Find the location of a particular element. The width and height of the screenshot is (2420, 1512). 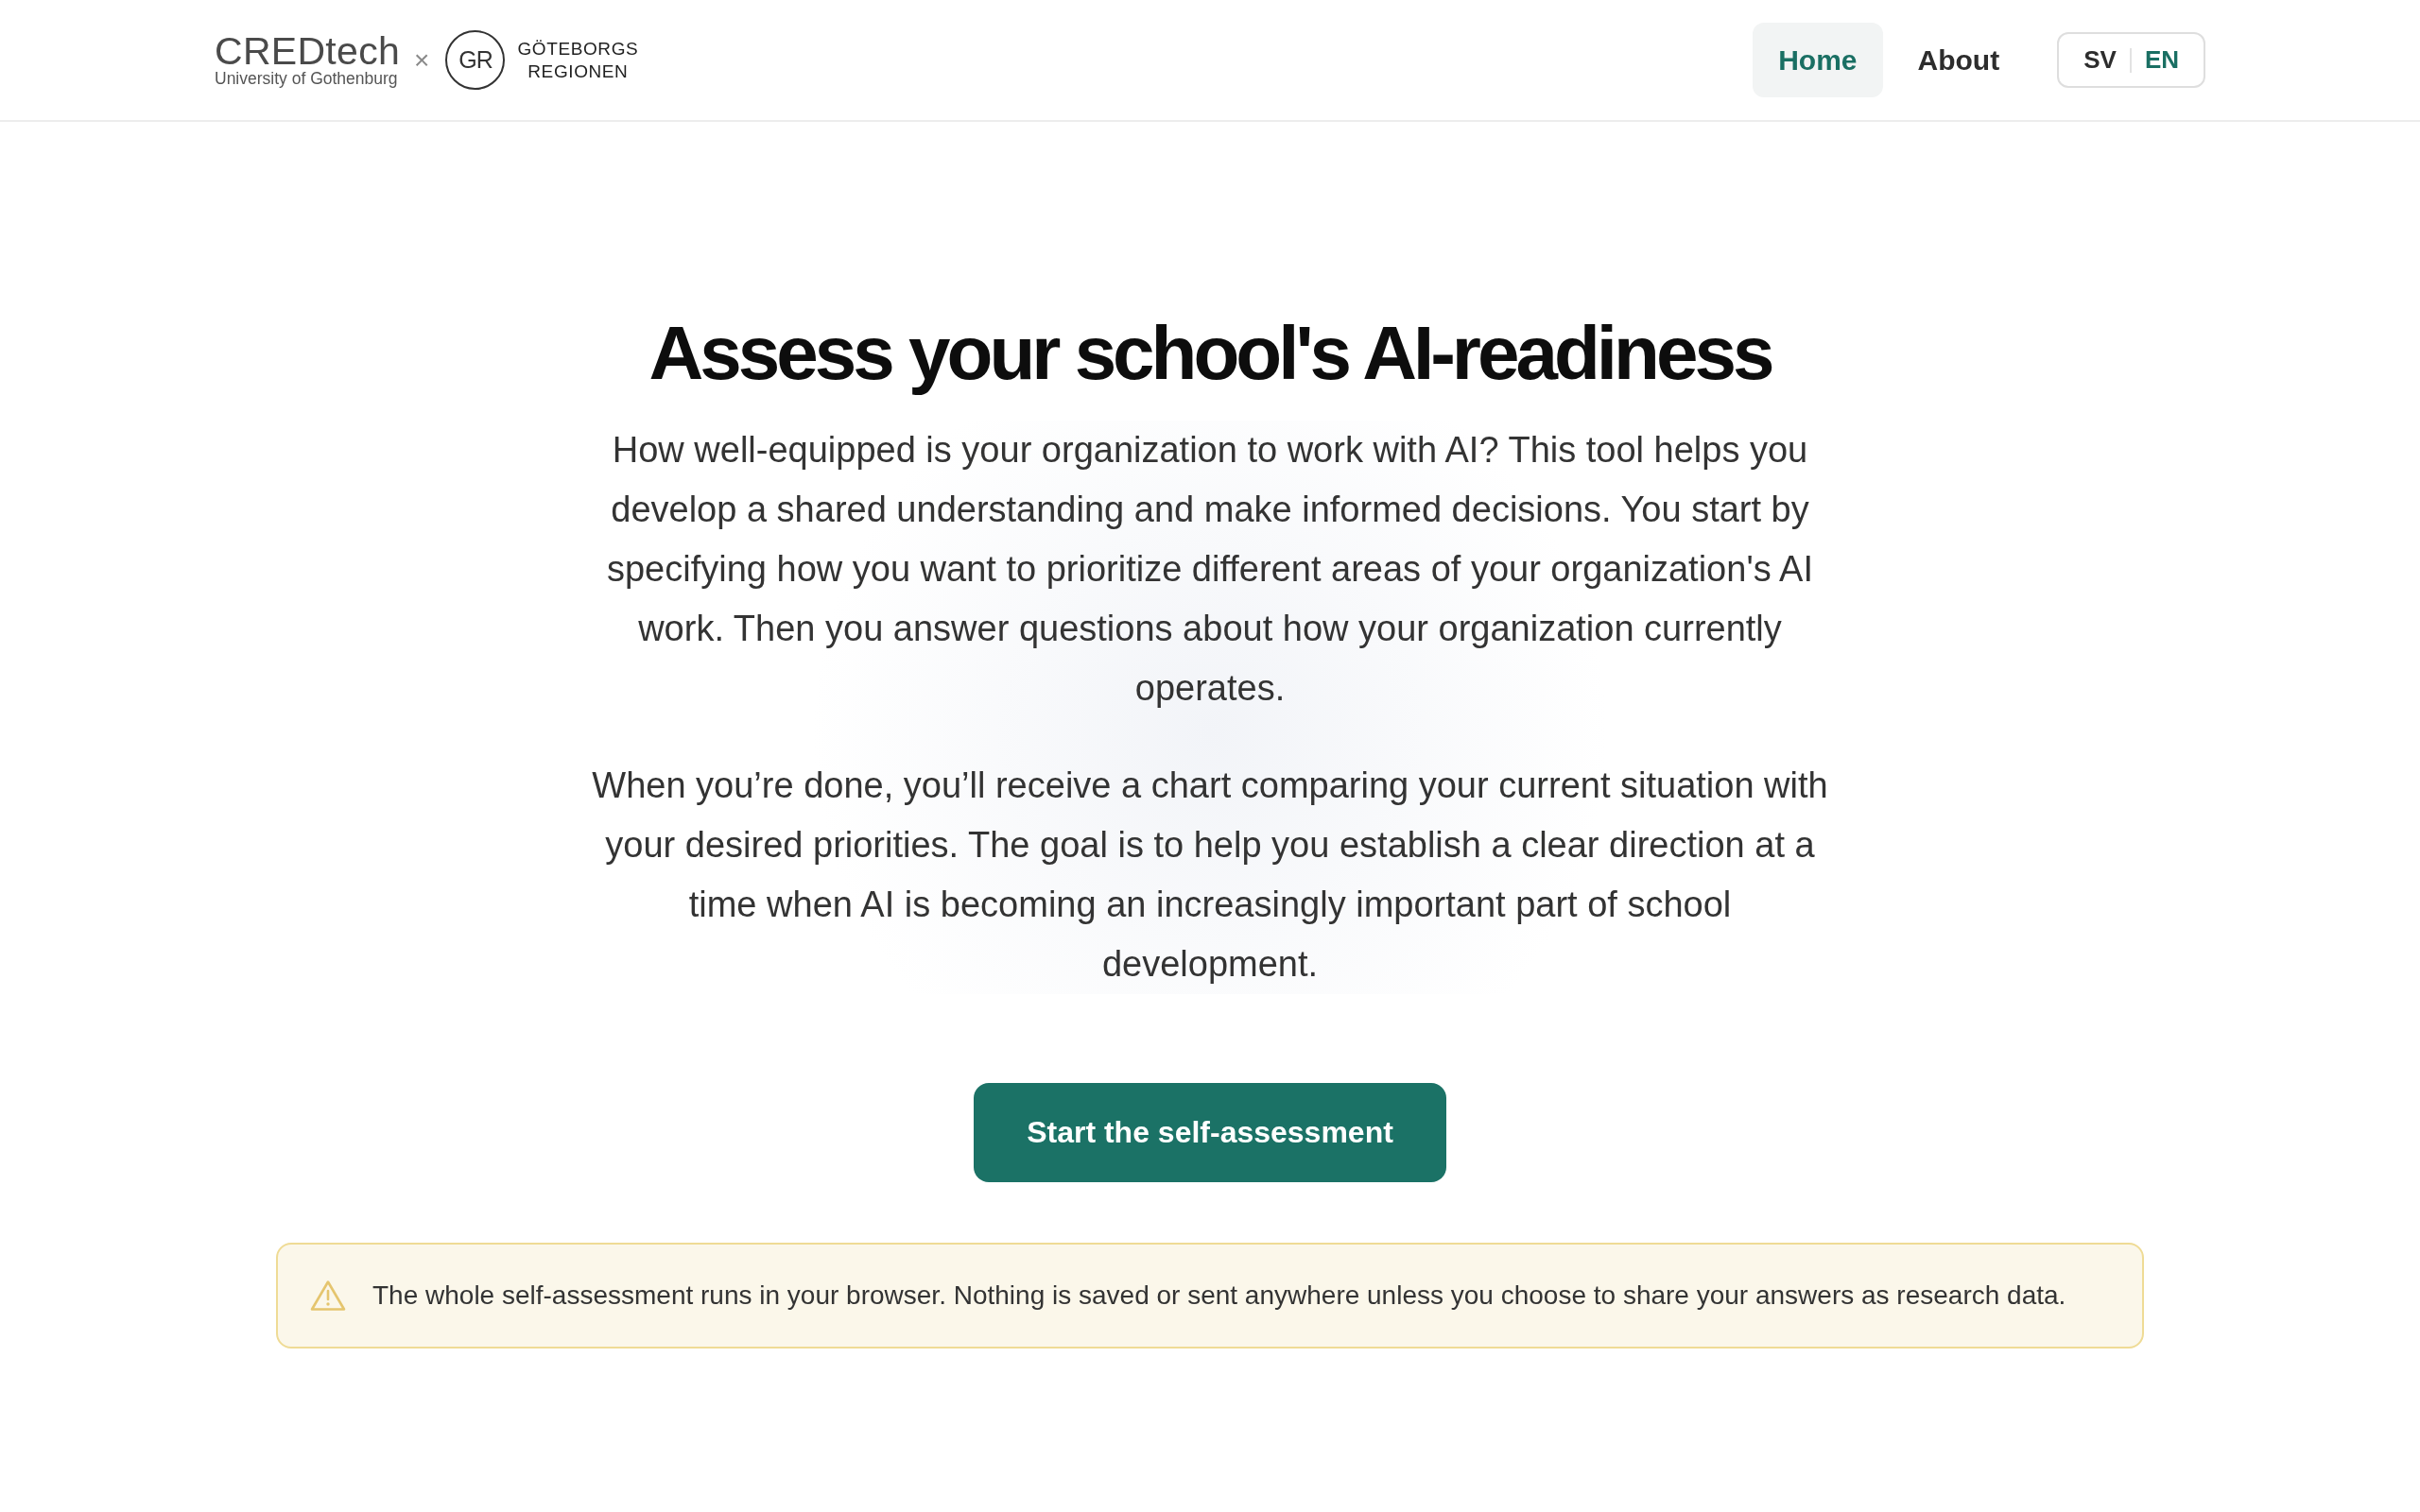

logo-subtitle: University of Gothenburg is located at coordinates (306, 78).